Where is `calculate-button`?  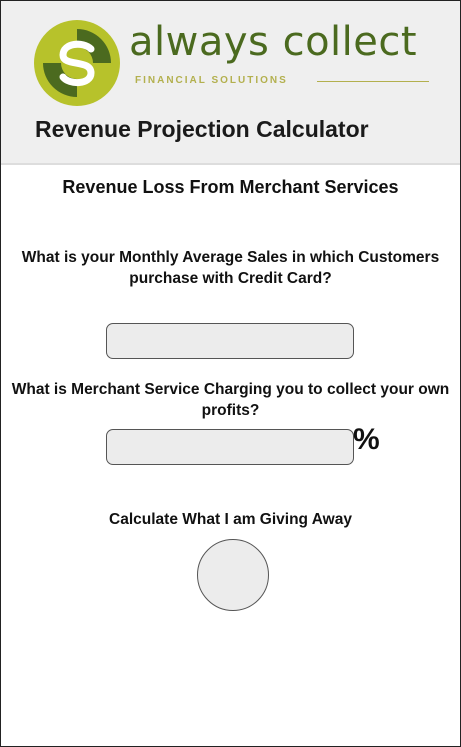 calculate-button is located at coordinates (233, 575).